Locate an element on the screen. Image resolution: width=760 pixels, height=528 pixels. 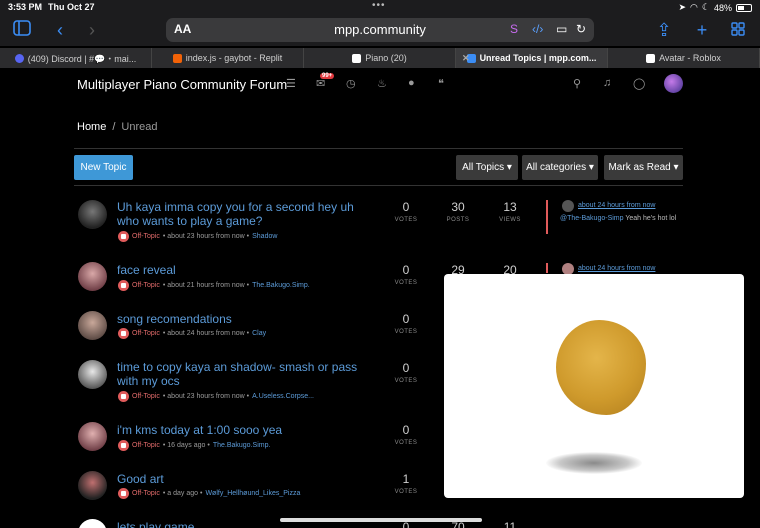
code-icon: ‹/› is located at coordinates (537, 29).